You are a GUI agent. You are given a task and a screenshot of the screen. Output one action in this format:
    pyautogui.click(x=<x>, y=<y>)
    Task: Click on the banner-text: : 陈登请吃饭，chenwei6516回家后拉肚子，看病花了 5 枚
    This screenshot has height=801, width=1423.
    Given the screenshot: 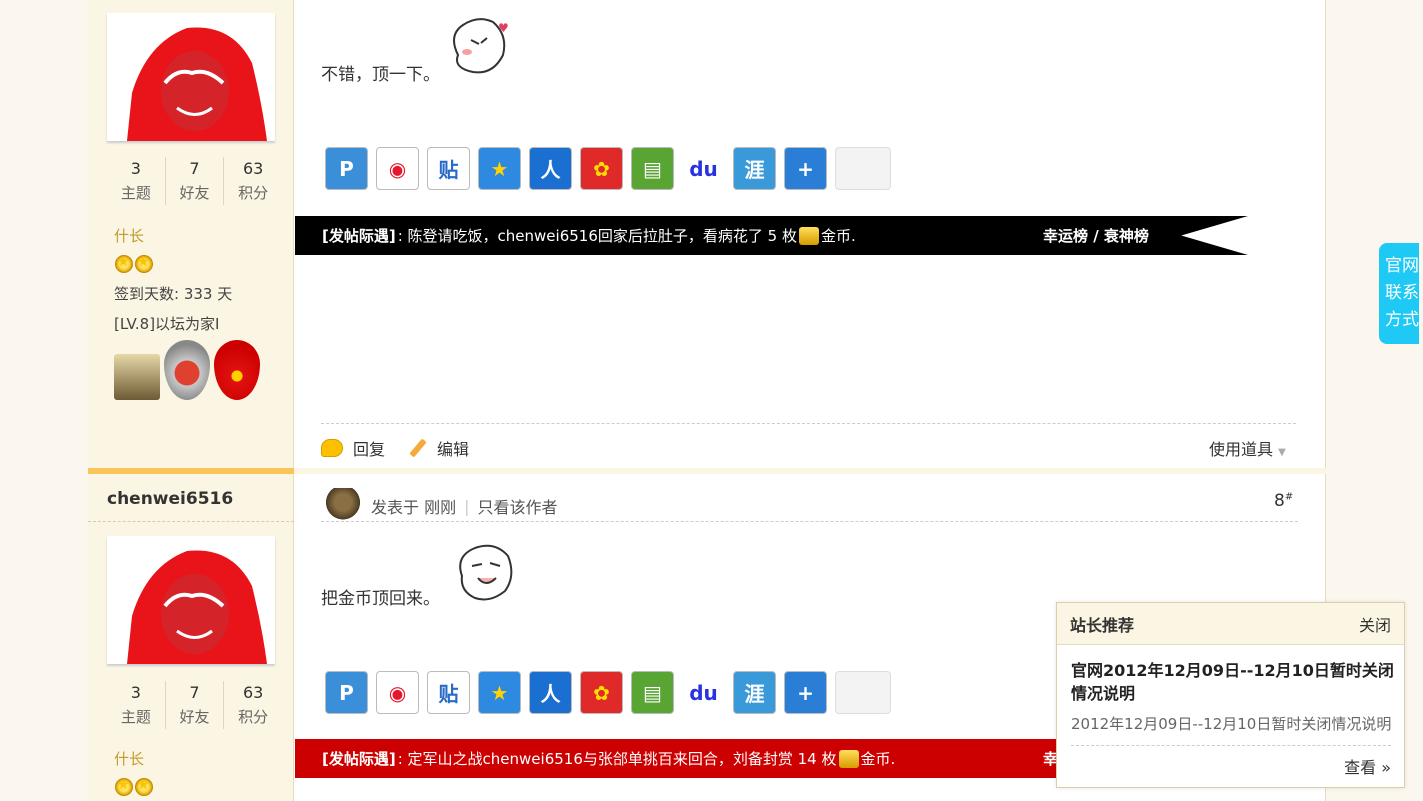 What is the action you would take?
    pyautogui.click(x=597, y=236)
    